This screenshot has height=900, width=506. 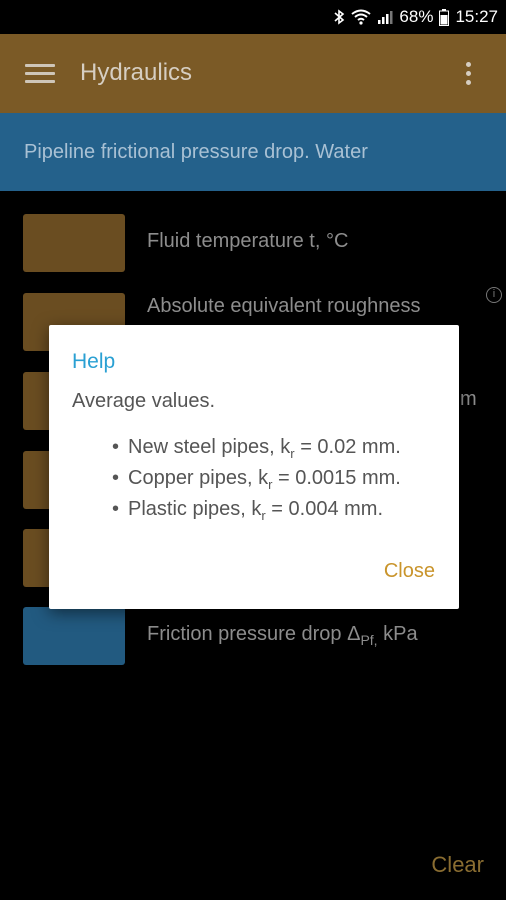 What do you see at coordinates (385, 17) in the screenshot?
I see `signal-icon` at bounding box center [385, 17].